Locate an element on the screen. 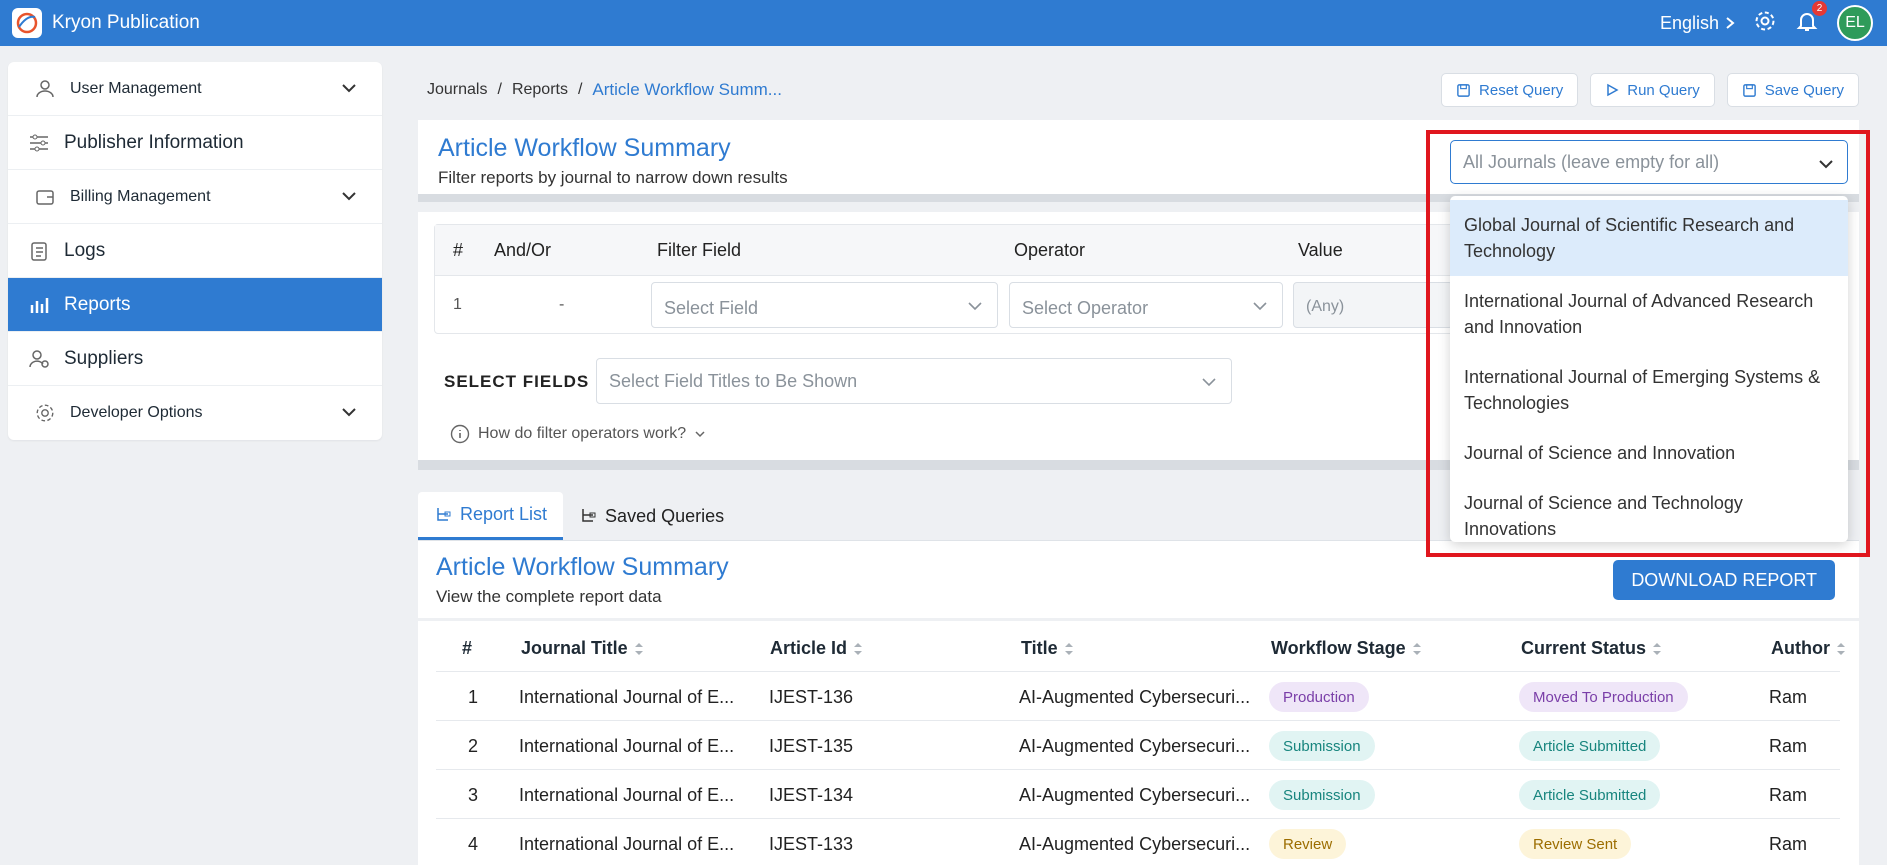 The height and width of the screenshot is (865, 1887). sliders-icon is located at coordinates (39, 143).